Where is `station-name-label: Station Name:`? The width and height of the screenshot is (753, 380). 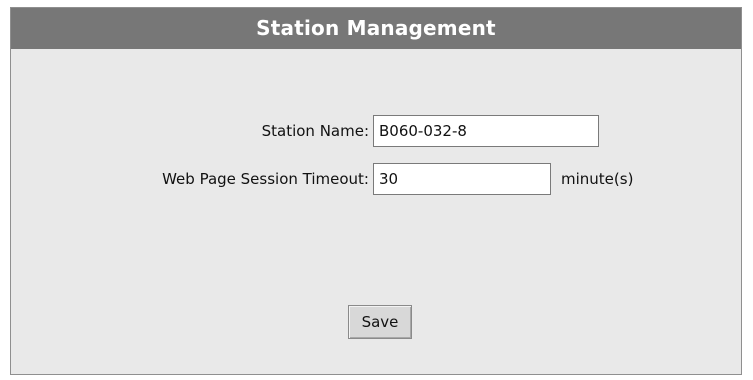
station-name-label: Station Name: is located at coordinates (315, 131).